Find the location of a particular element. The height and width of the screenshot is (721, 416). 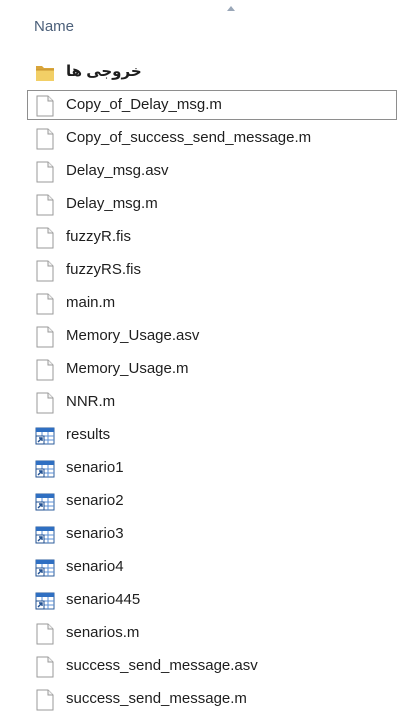

file-name: senario1 is located at coordinates (95, 467).